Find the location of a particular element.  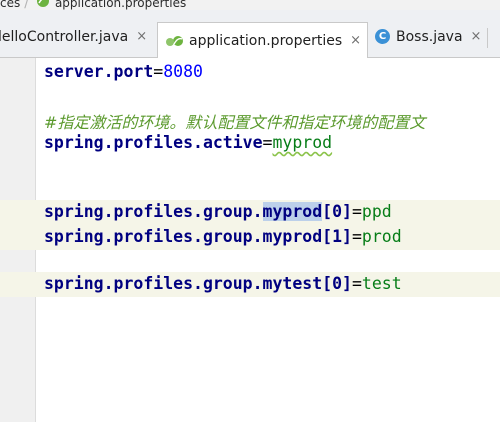

property-value: prod is located at coordinates (381, 236).